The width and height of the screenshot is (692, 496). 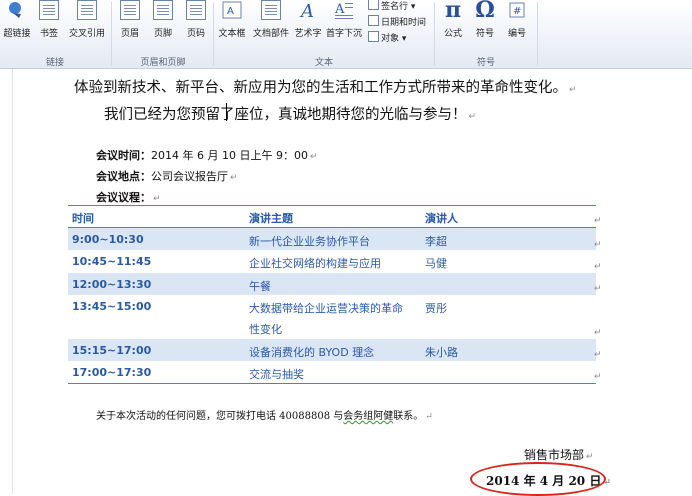 I want to click on header-icon, so click(x=130, y=10).